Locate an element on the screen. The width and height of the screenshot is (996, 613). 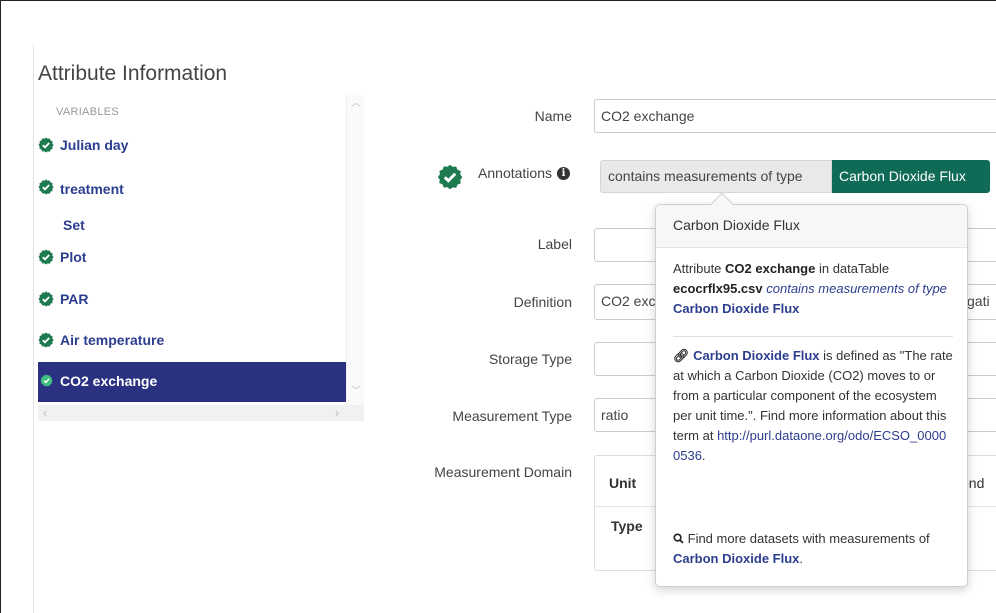
annotations-badge-icon is located at coordinates (450, 179).